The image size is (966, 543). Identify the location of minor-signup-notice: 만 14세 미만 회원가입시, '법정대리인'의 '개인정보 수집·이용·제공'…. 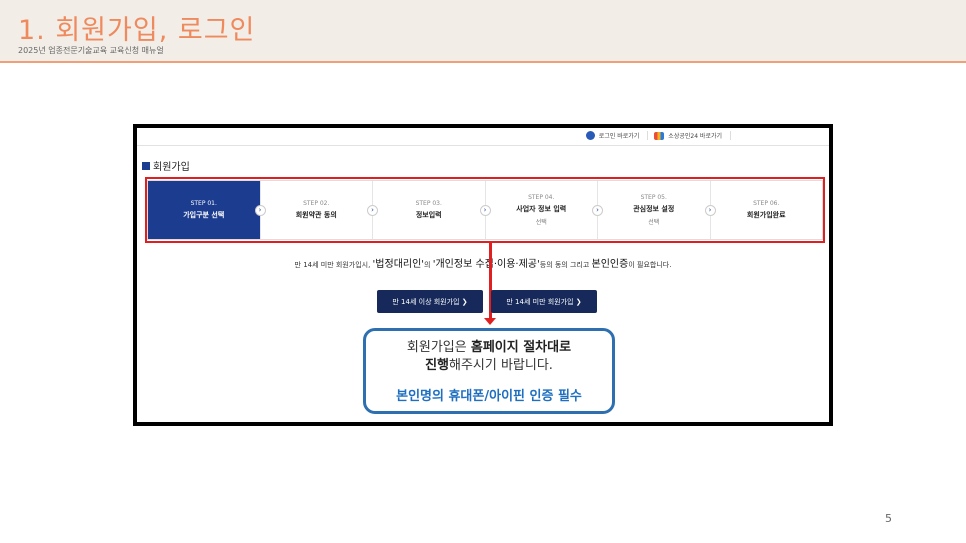
(483, 262).